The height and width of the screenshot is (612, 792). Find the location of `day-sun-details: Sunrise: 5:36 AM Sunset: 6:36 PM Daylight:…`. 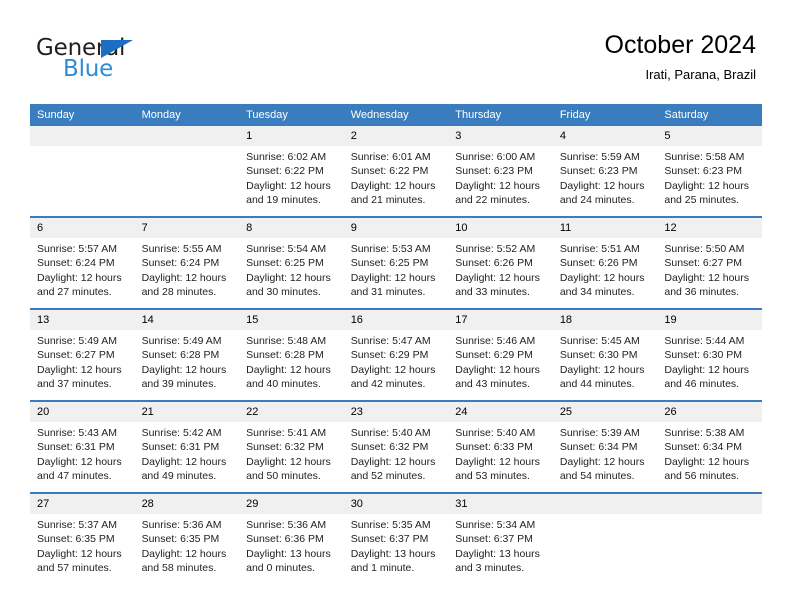

day-sun-details: Sunrise: 5:36 AM Sunset: 6:36 PM Daylight:… is located at coordinates (291, 545).